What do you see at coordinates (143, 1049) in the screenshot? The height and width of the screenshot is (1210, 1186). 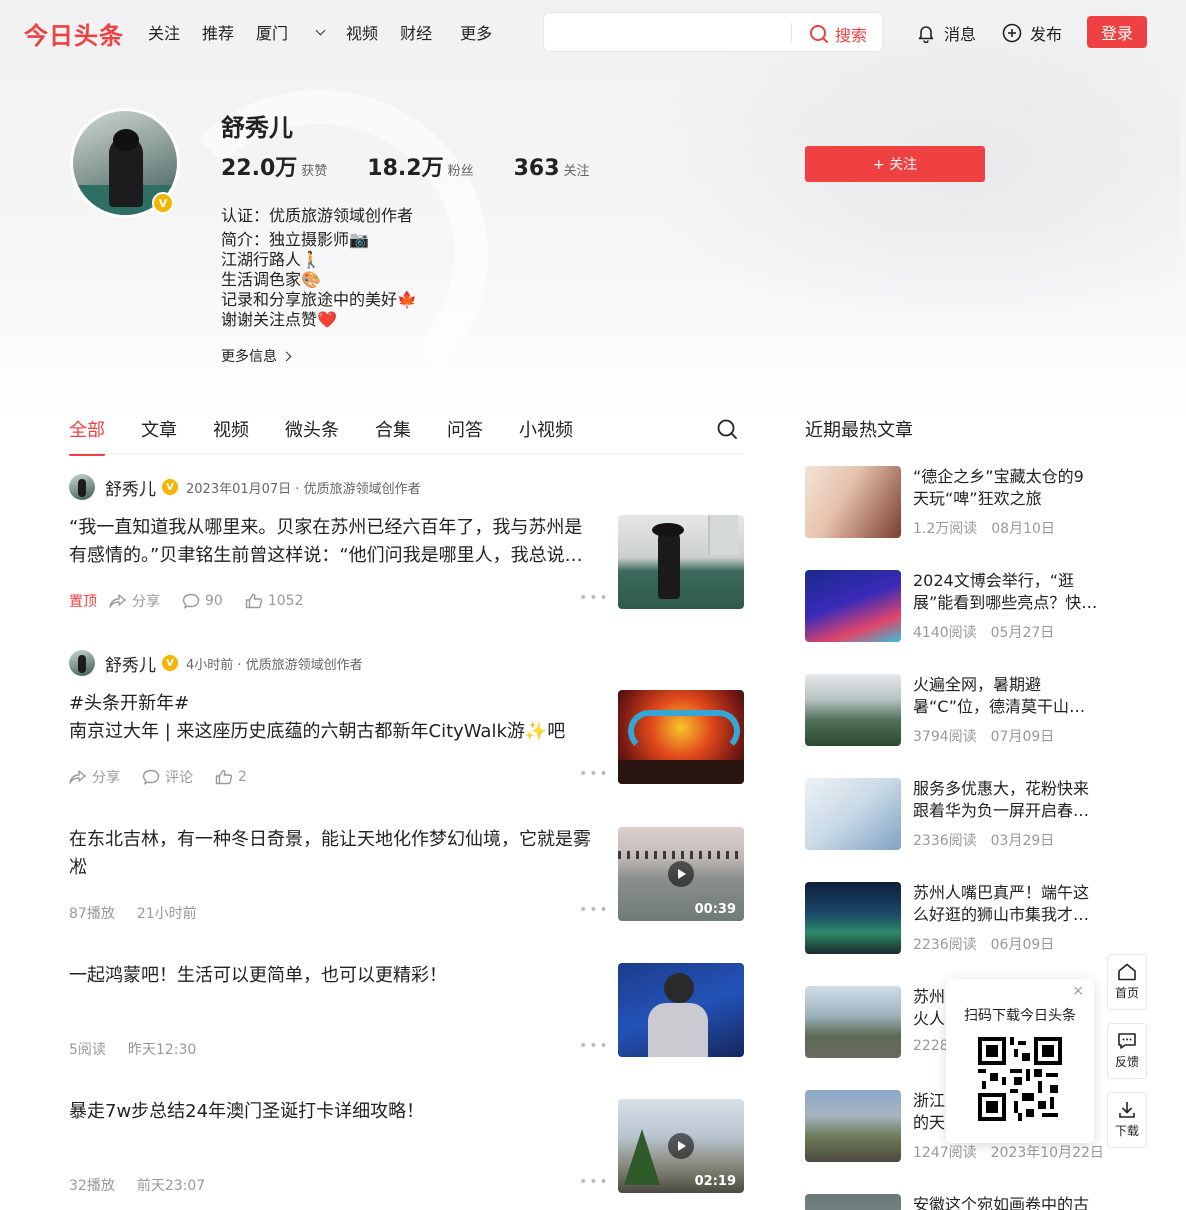 I see `feed-stats: 5阅读 昨天12:30` at bounding box center [143, 1049].